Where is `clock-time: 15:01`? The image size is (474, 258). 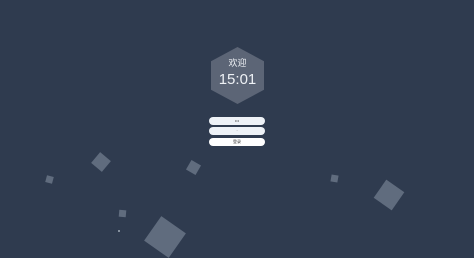
clock-time: 15:01 is located at coordinates (237, 79).